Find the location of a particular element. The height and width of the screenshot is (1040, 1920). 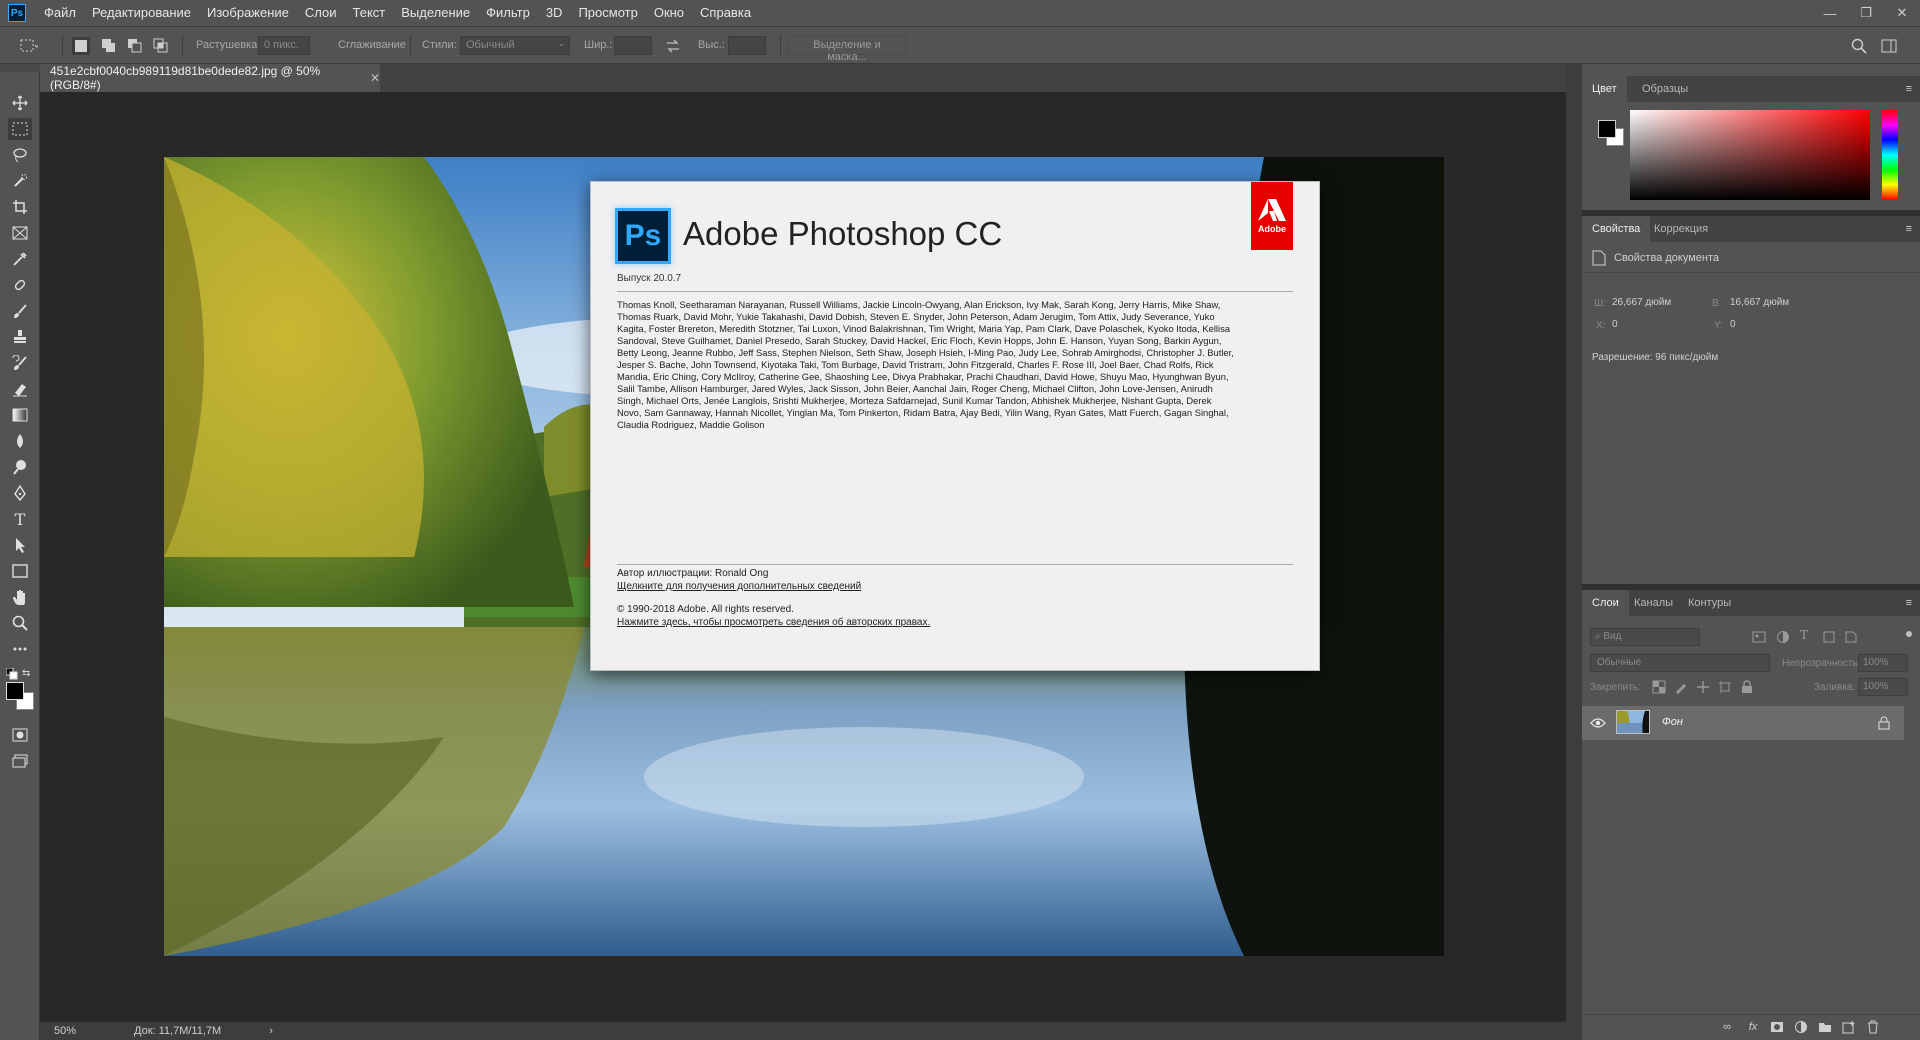

minimize-button: — is located at coordinates (1830, 13).